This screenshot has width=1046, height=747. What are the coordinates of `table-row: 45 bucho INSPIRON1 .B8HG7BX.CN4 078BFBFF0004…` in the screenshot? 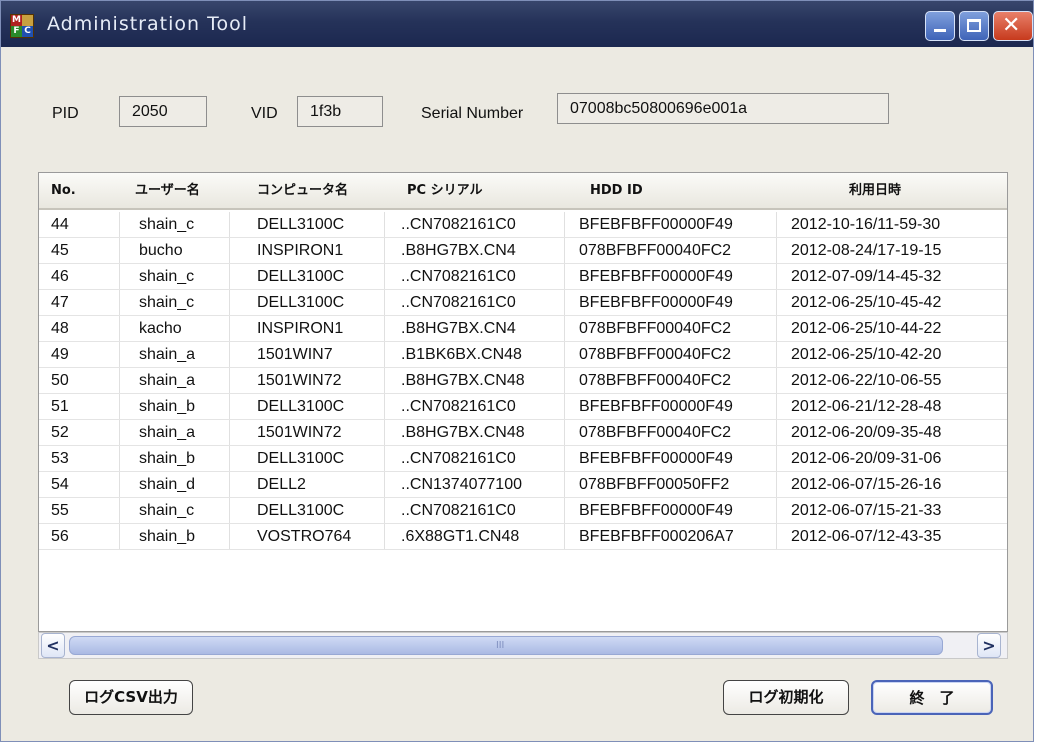 It's located at (523, 251).